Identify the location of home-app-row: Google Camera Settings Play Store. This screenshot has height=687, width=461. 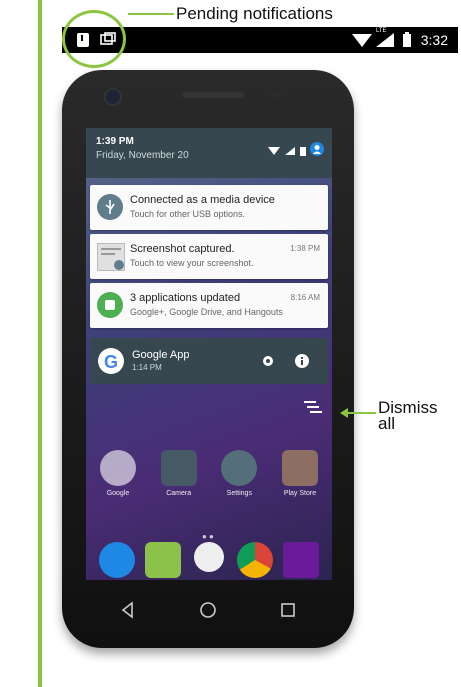
(209, 473).